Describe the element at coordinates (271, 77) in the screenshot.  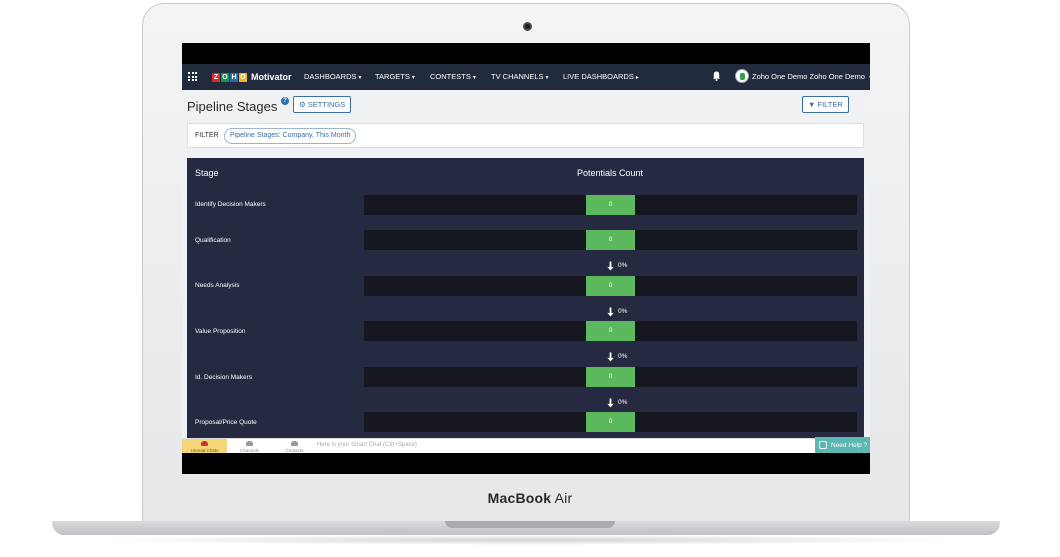
I see `app-name: Motivator` at that location.